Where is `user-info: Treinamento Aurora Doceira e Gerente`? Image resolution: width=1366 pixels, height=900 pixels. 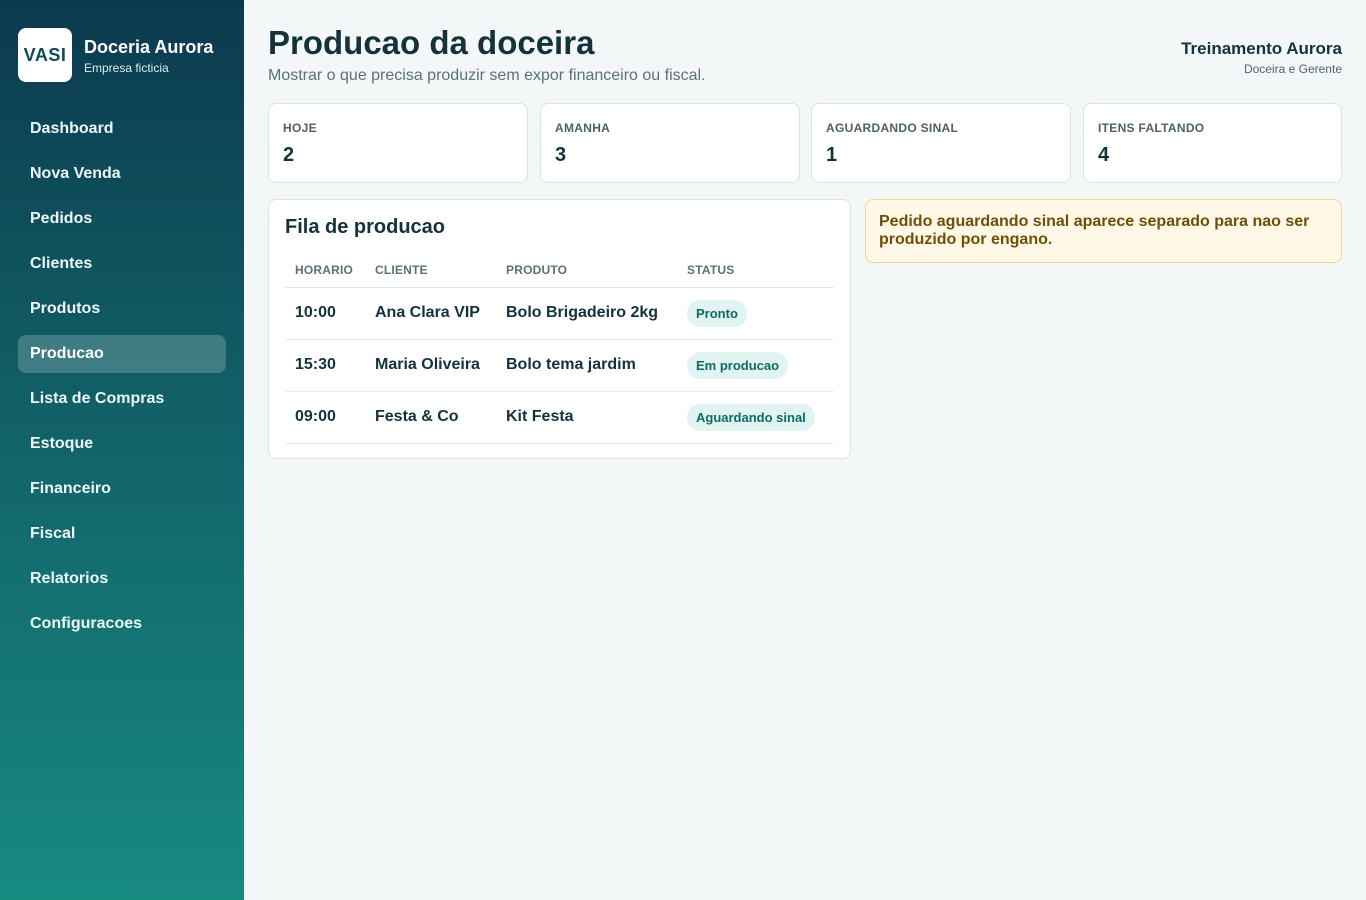 user-info: Treinamento Aurora Doceira e Gerente is located at coordinates (1261, 57).